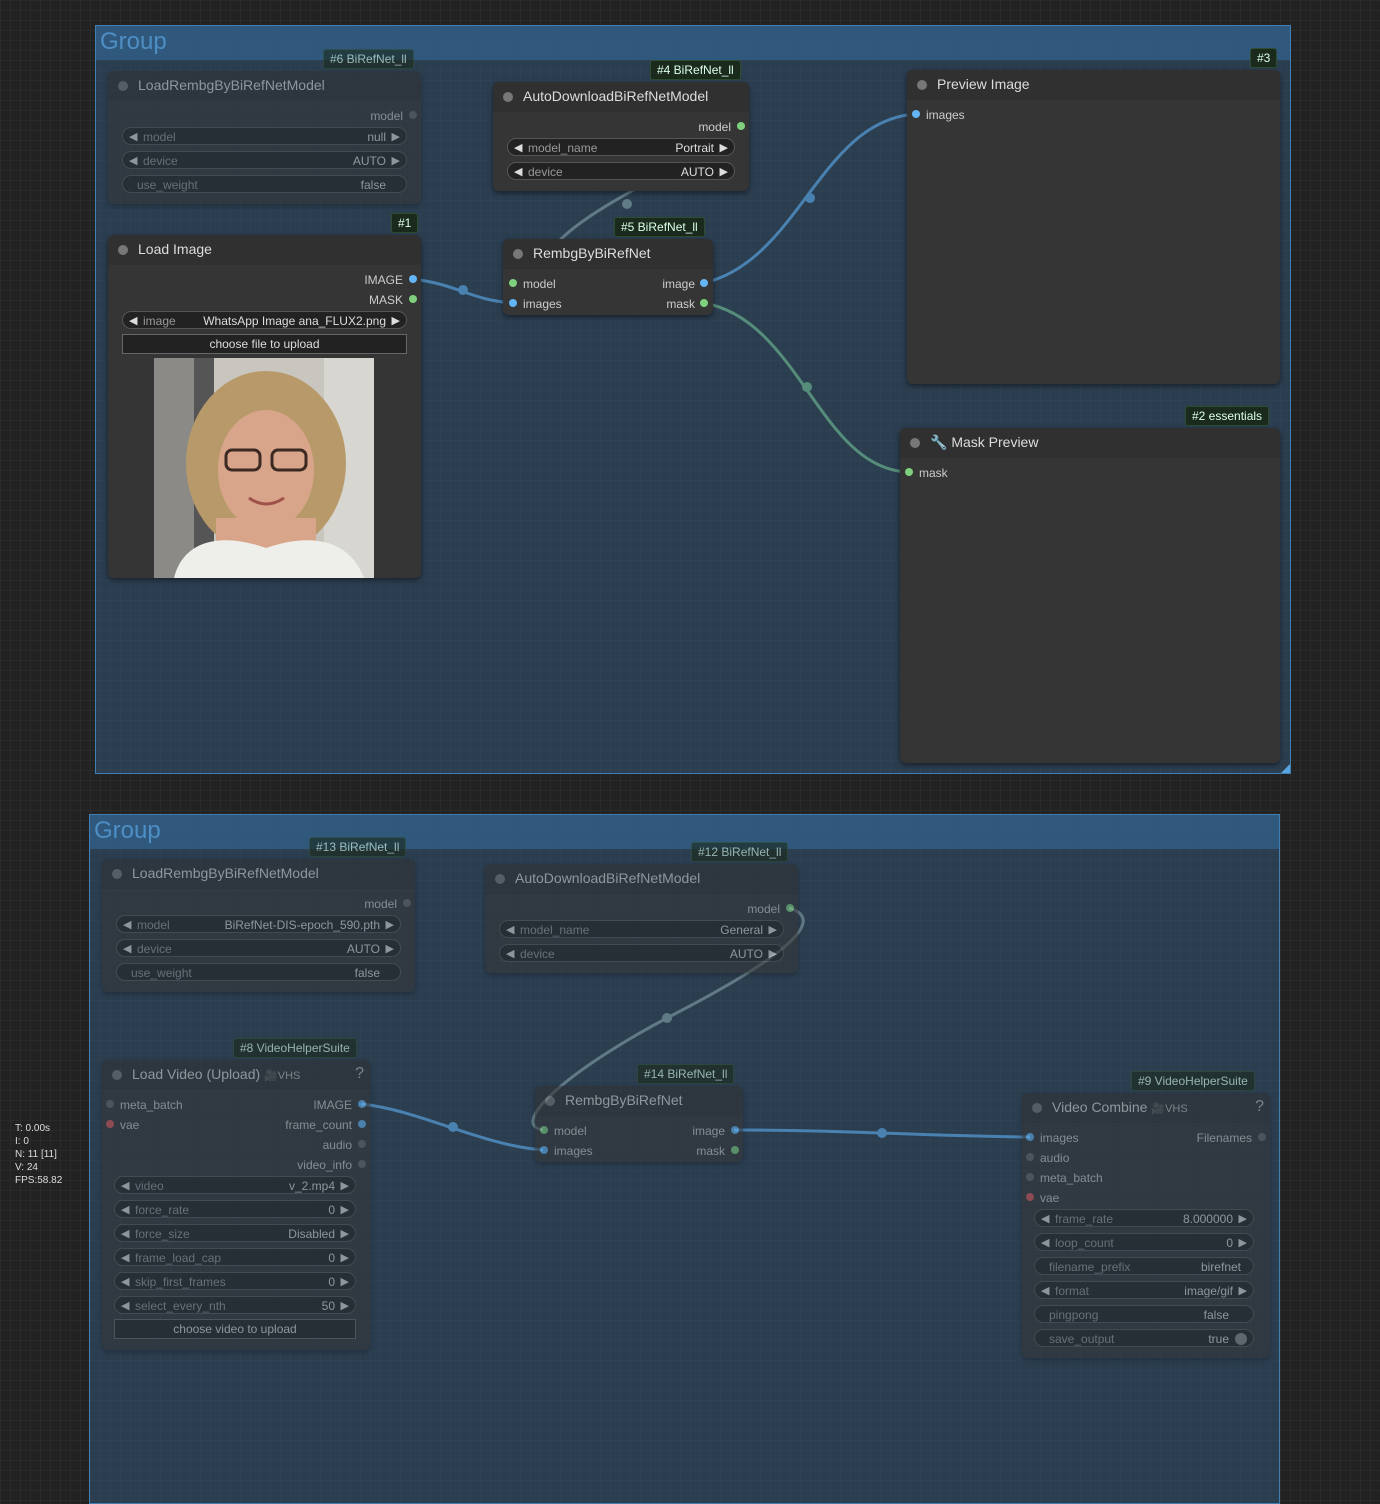  What do you see at coordinates (1144, 1314) in the screenshot?
I see `widget-pingpong: pingpong false` at bounding box center [1144, 1314].